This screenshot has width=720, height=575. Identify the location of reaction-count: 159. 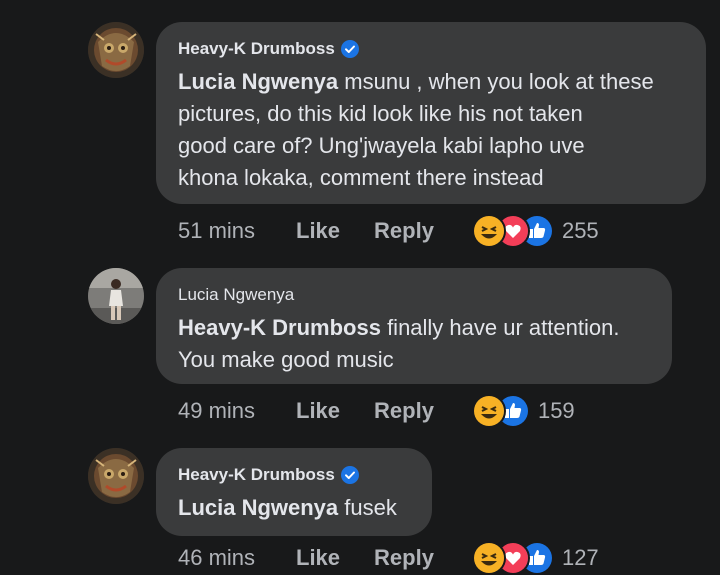
(556, 410).